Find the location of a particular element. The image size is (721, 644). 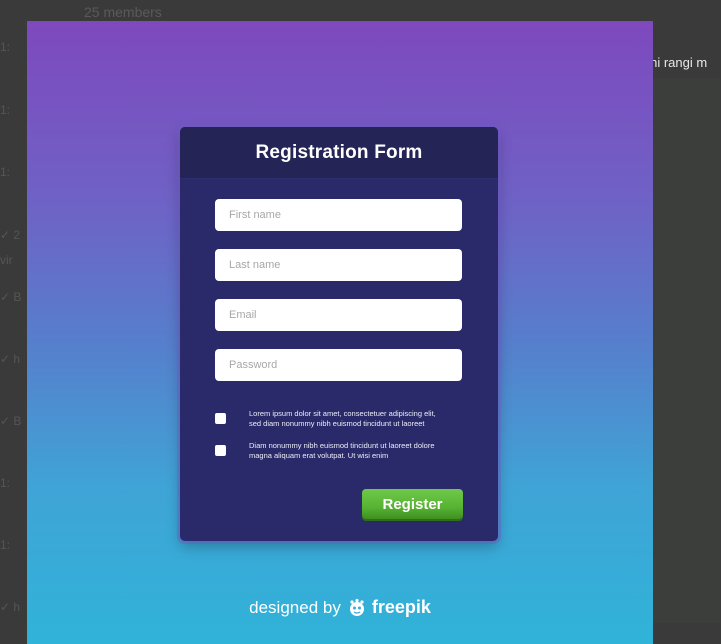

terms-checkbox is located at coordinates (220, 418).